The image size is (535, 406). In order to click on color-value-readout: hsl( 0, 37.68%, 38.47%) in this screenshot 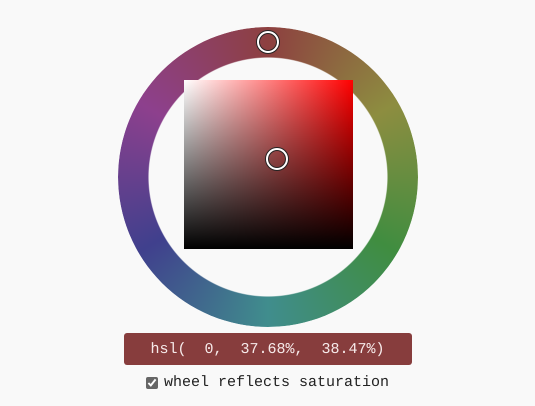, I will do `click(268, 349)`.